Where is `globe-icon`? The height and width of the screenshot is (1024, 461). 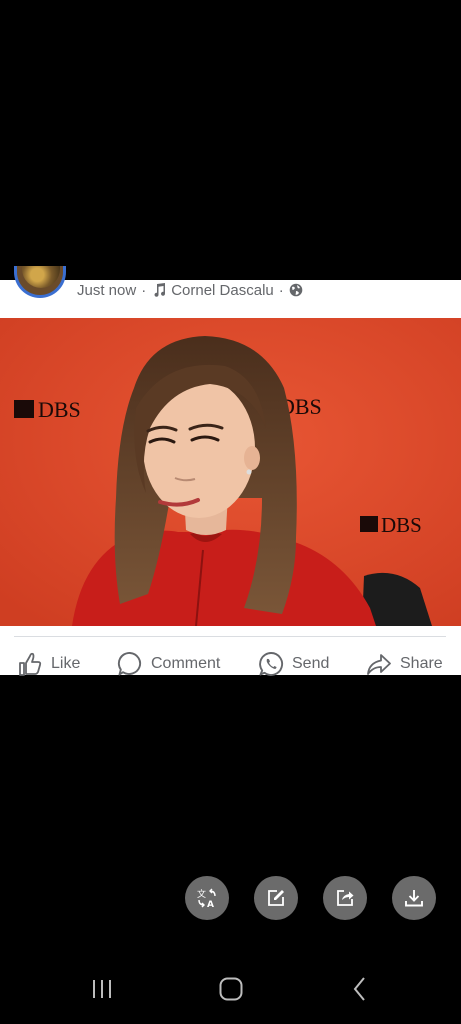
globe-icon is located at coordinates (296, 290).